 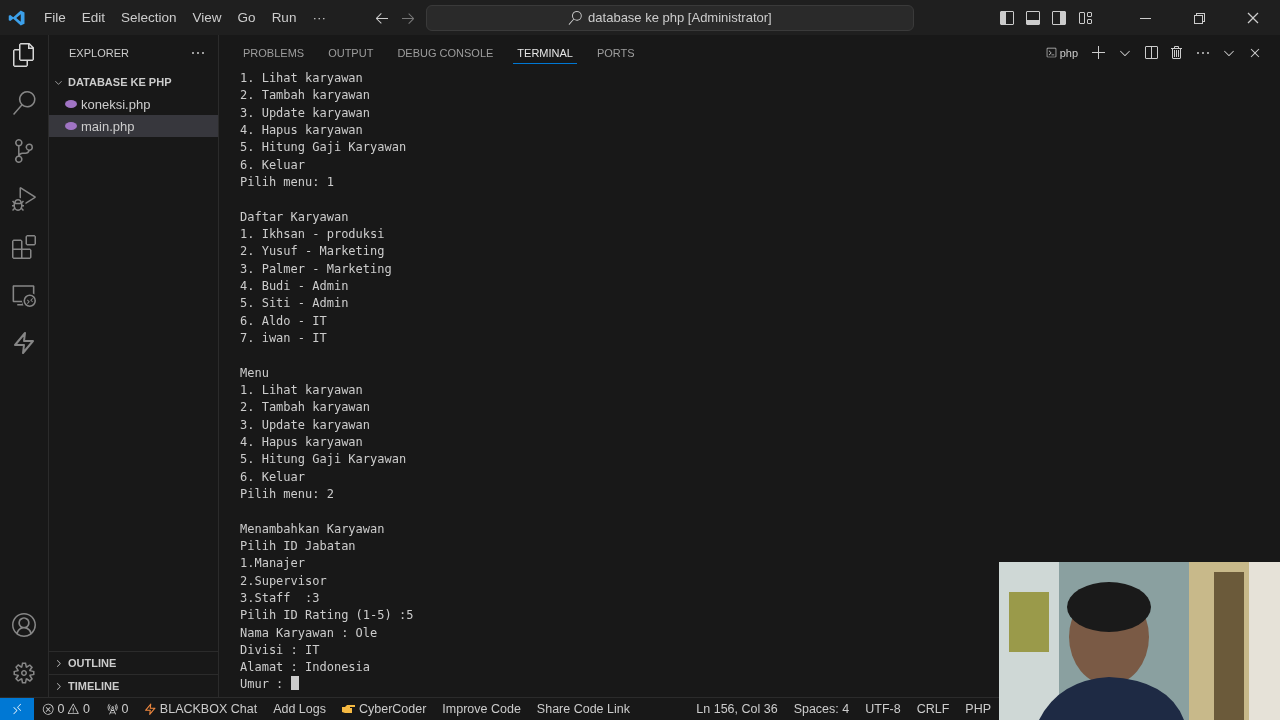 I want to click on status-item: CRLF, so click(x=933, y=709).